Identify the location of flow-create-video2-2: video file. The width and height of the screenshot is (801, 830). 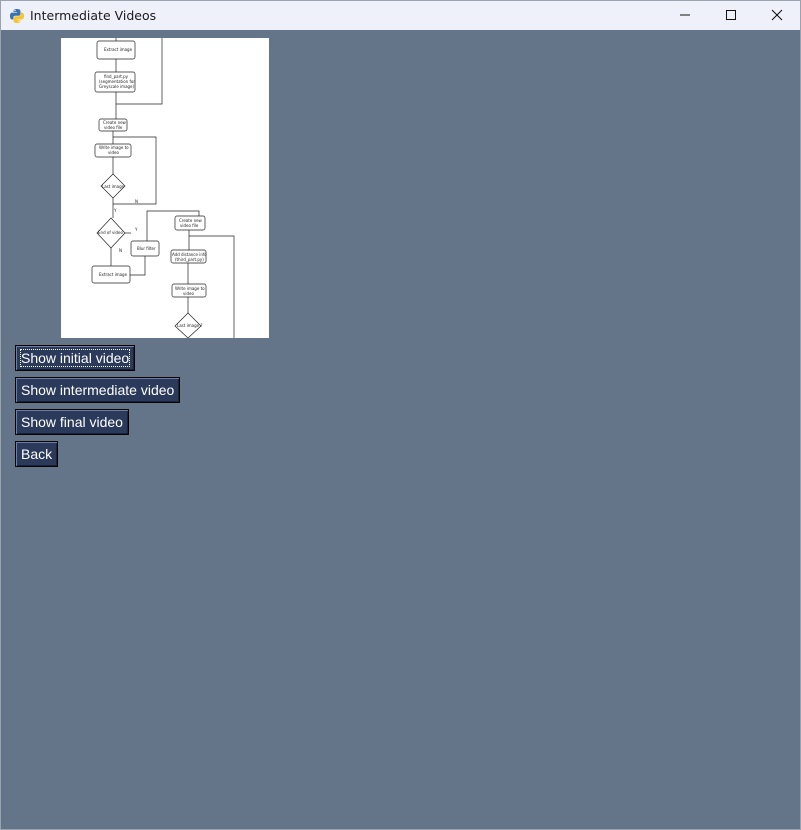
(189, 225).